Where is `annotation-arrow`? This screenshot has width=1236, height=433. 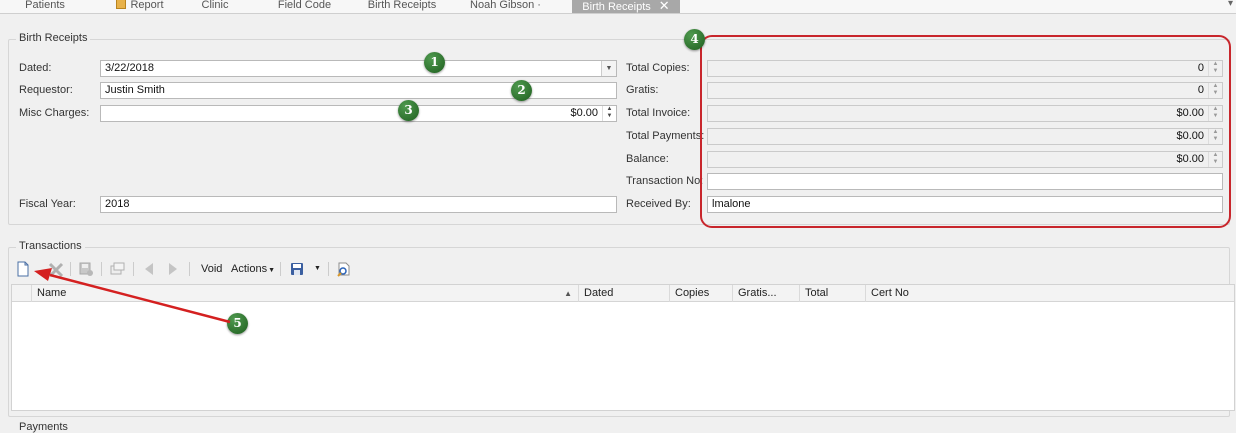
annotation-arrow is located at coordinates (132, 296).